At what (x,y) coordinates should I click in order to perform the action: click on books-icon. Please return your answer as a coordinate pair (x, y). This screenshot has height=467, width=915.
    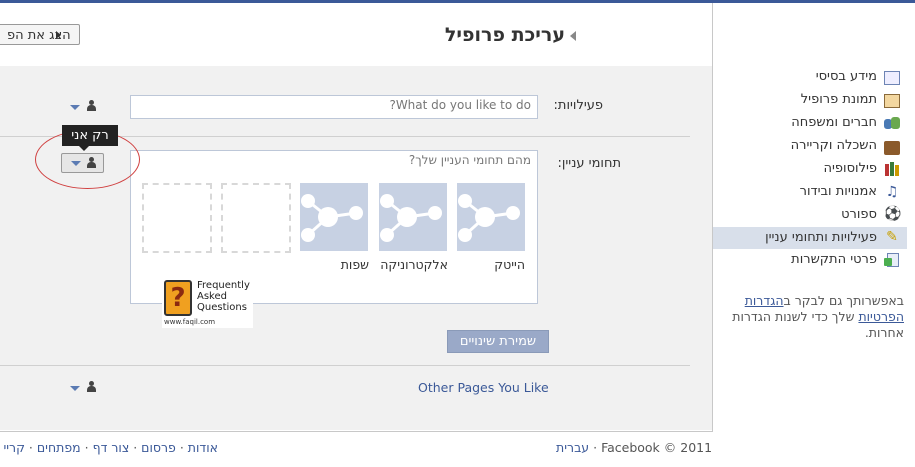
    Looking at the image, I should click on (892, 169).